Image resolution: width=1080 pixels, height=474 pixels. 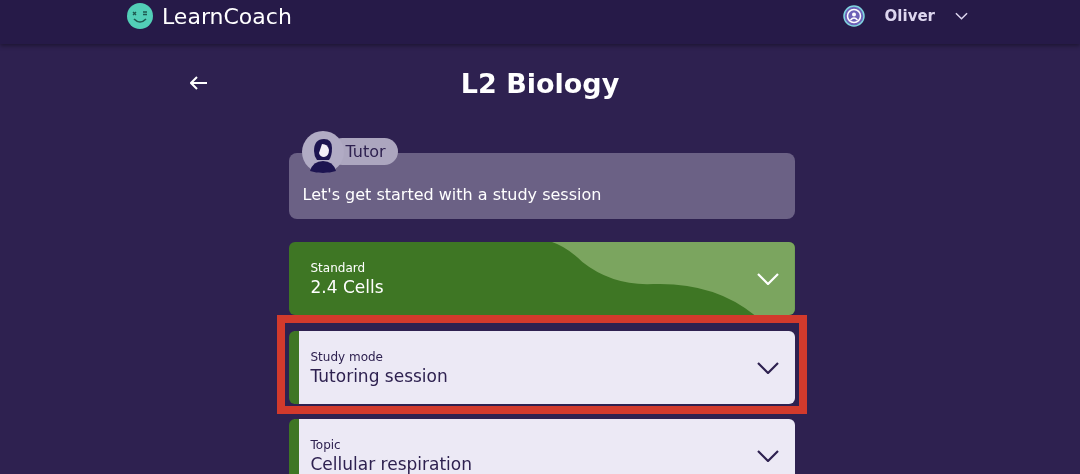 What do you see at coordinates (347, 286) in the screenshot?
I see `dropdown-value: 2.4 Cells` at bounding box center [347, 286].